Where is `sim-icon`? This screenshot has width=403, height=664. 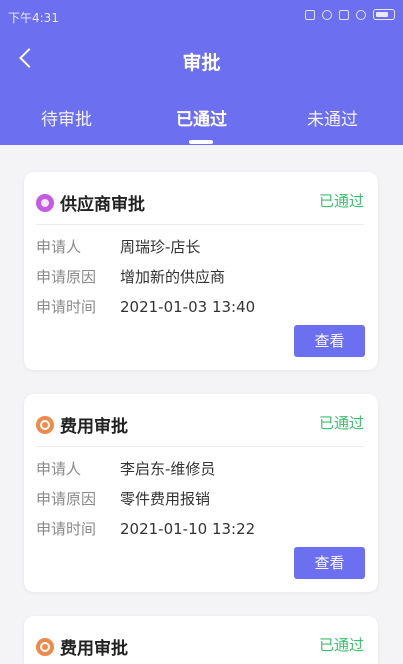
sim-icon is located at coordinates (344, 14).